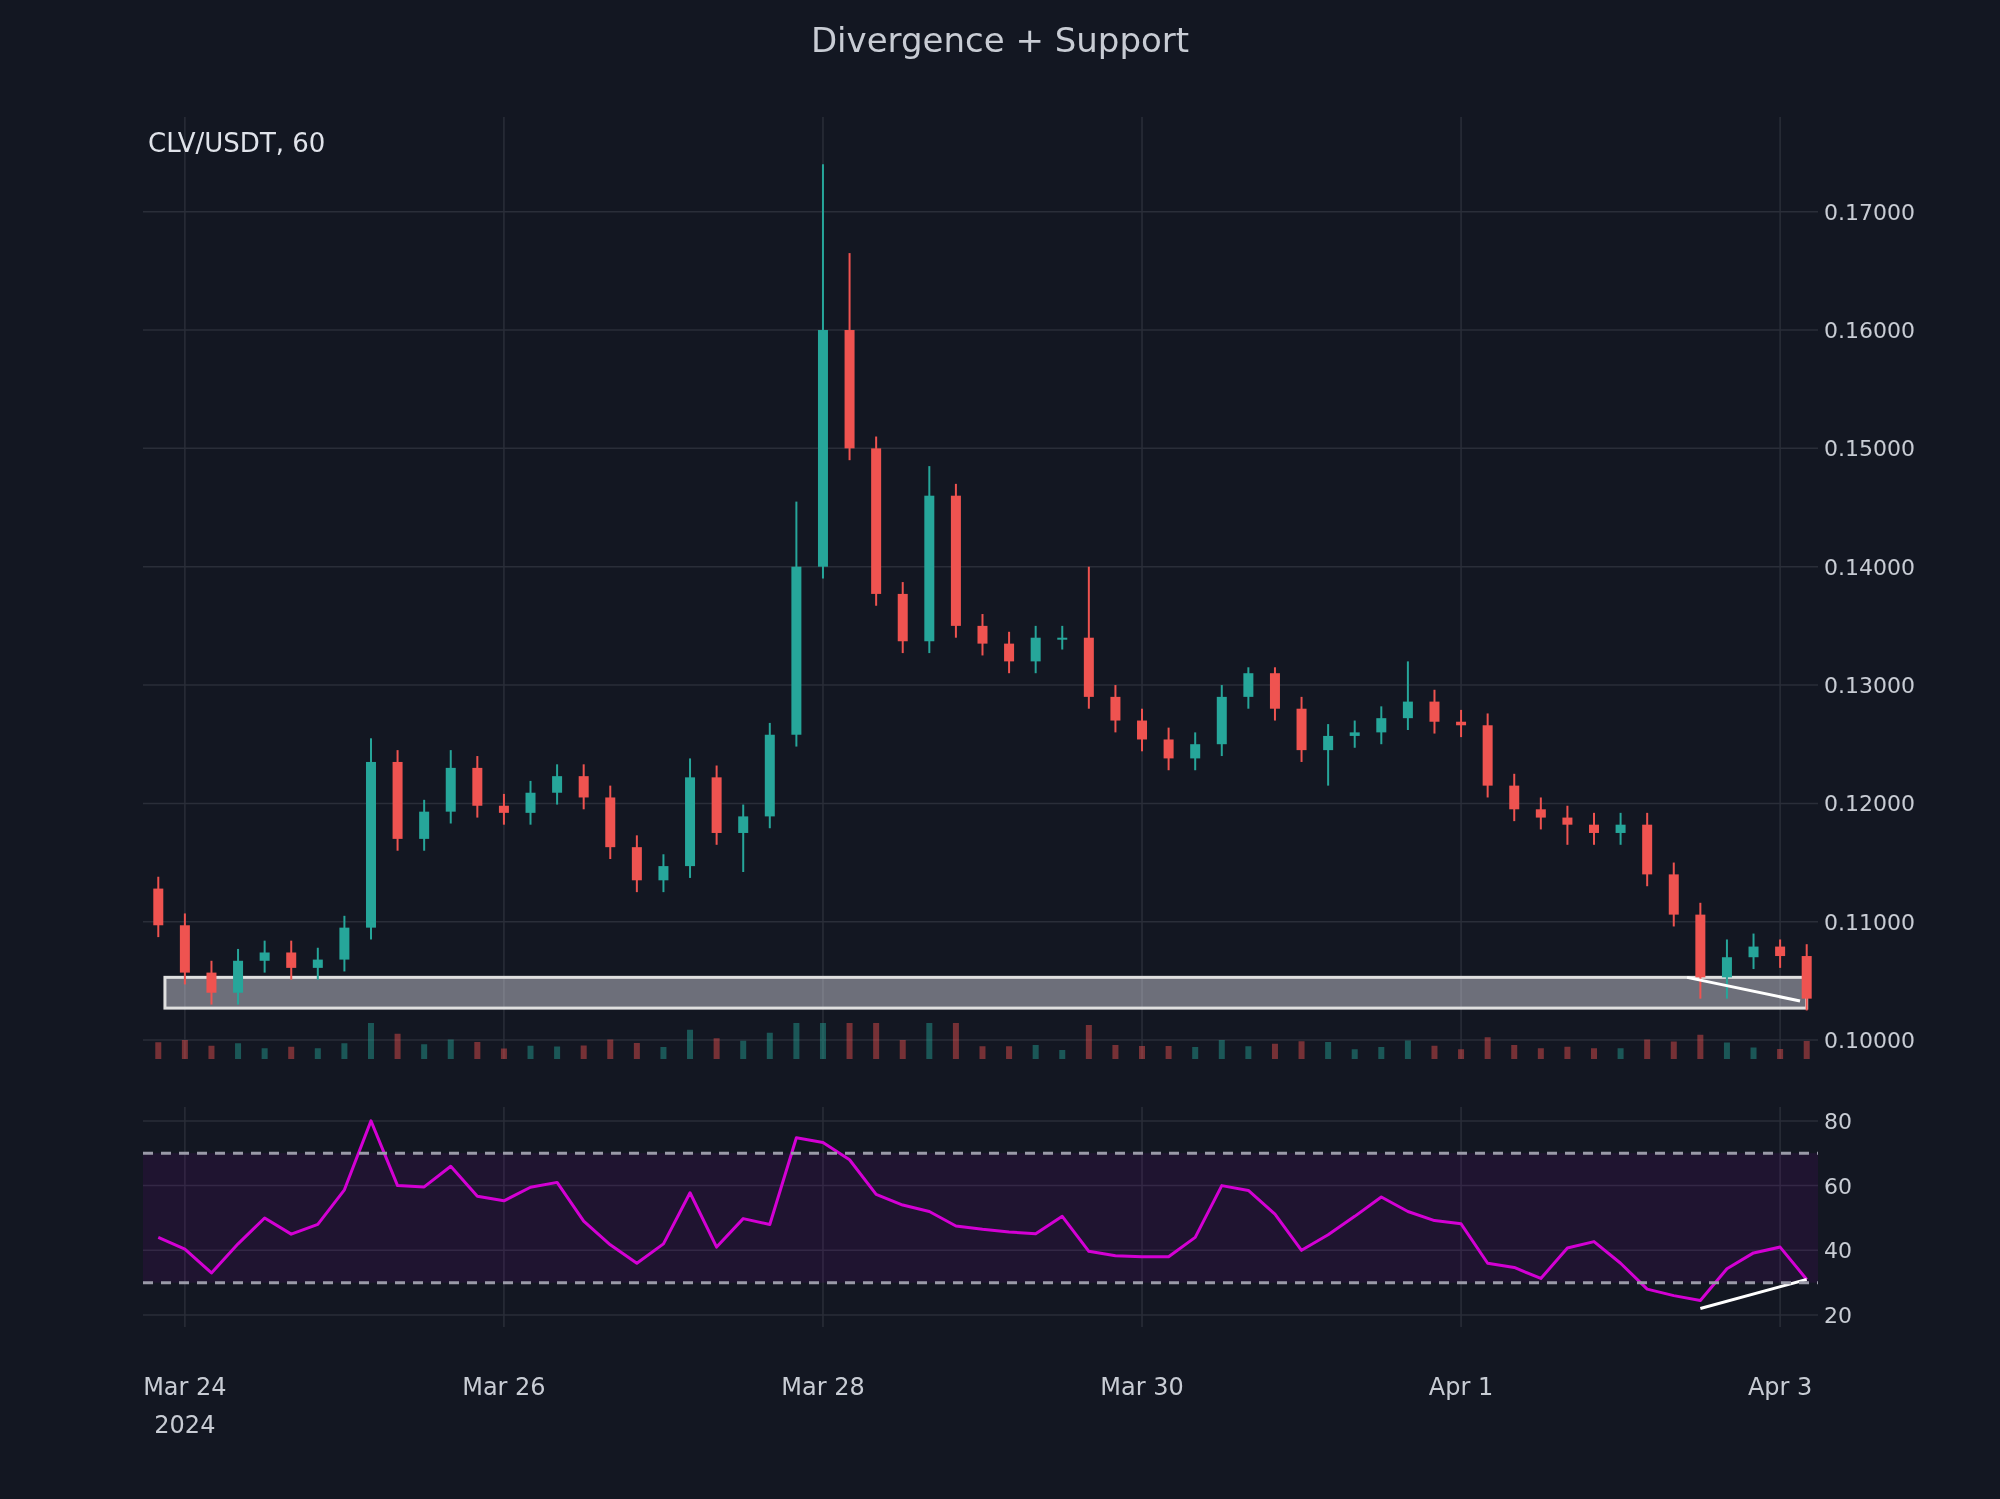  What do you see at coordinates (1869, 567) in the screenshot?
I see `axis-tick-label: 0.14000` at bounding box center [1869, 567].